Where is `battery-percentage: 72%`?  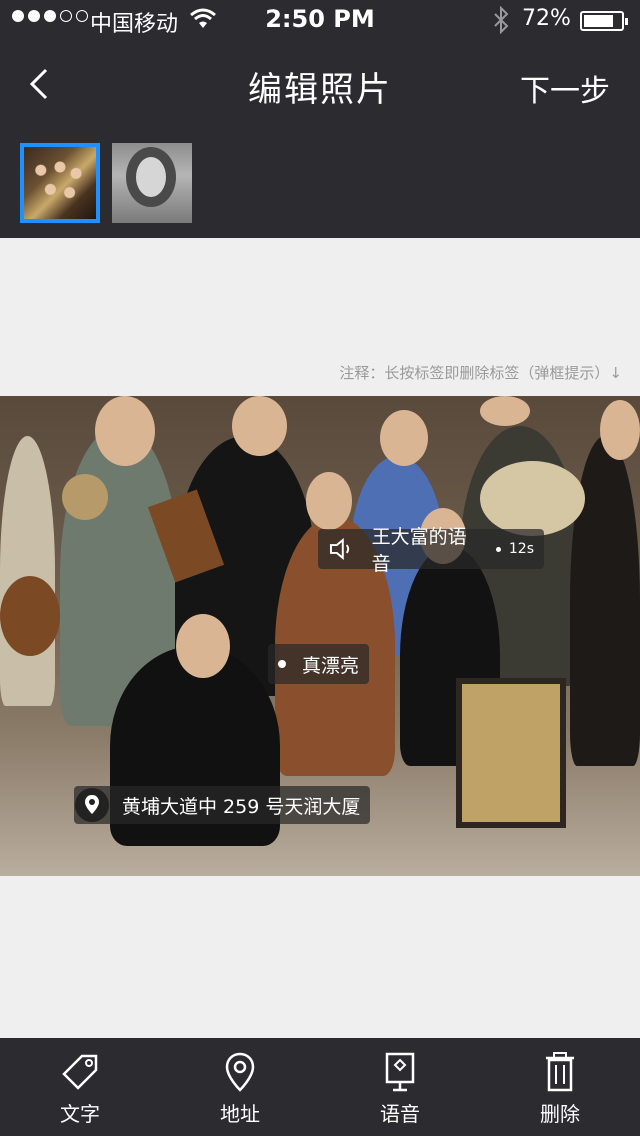 battery-percentage: 72% is located at coordinates (546, 18).